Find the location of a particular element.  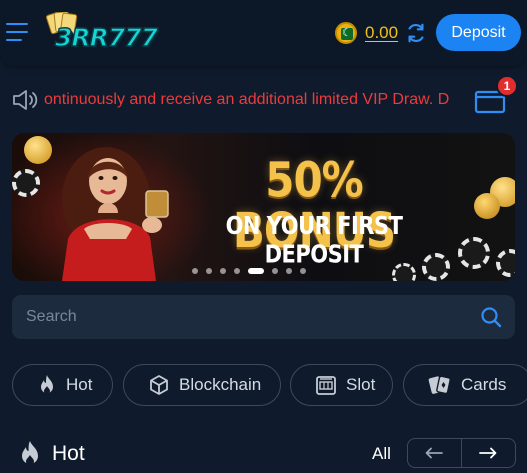

playing-cards-icon is located at coordinates (439, 385).